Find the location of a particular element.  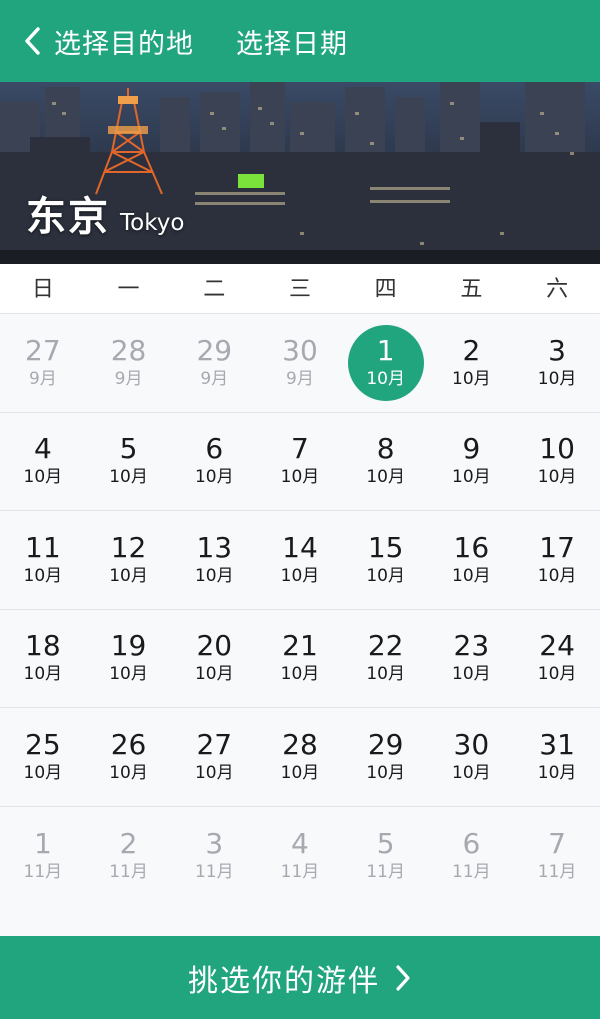

calendar-day-number: 27 is located at coordinates (43, 350).